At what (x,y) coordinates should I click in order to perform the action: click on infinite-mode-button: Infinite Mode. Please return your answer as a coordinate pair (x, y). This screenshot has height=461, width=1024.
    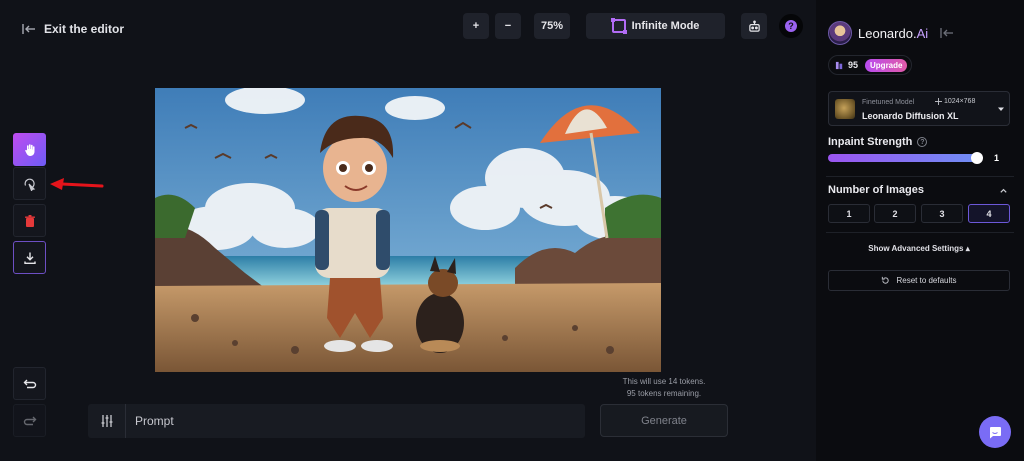
    Looking at the image, I should click on (655, 26).